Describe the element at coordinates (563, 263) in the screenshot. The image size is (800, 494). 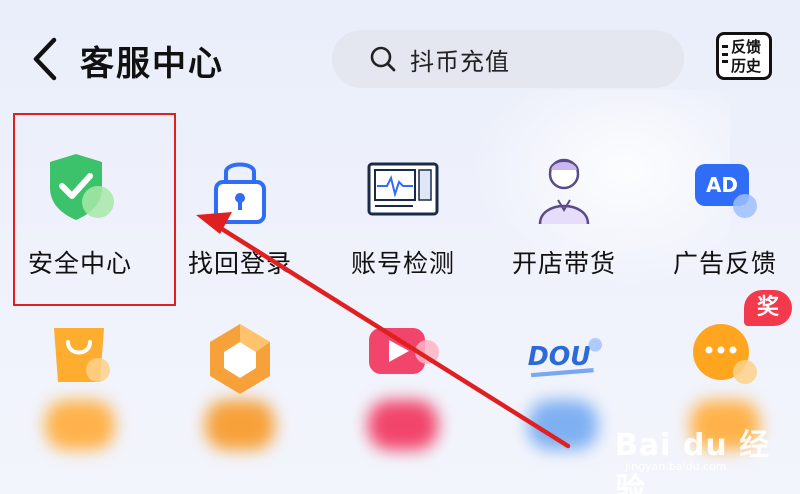
I see `tile-label: 开店带货` at that location.